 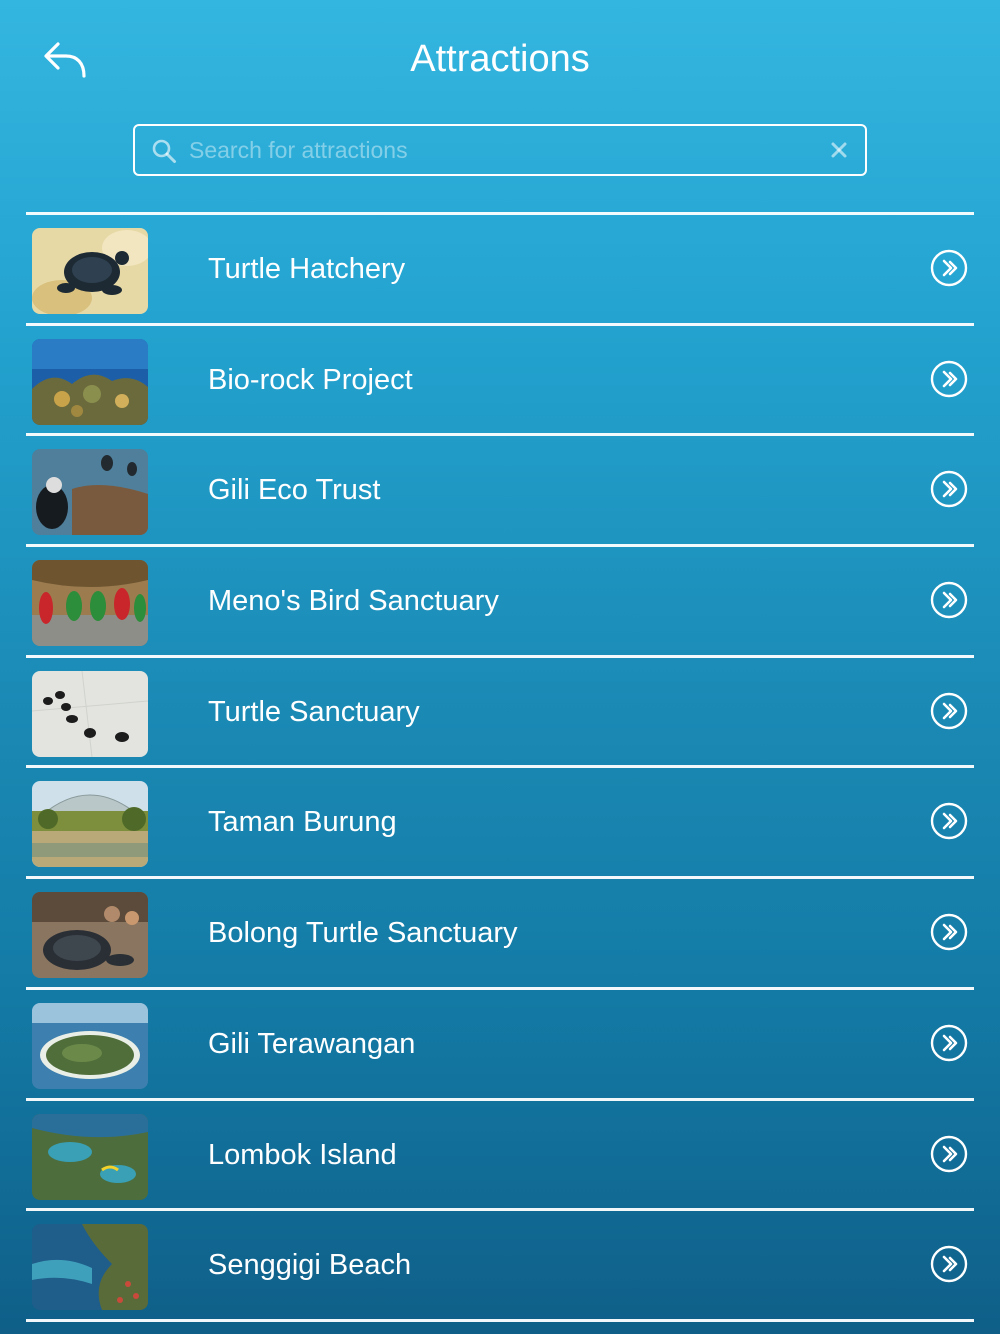 What do you see at coordinates (839, 150) in the screenshot?
I see `clear-x-icon` at bounding box center [839, 150].